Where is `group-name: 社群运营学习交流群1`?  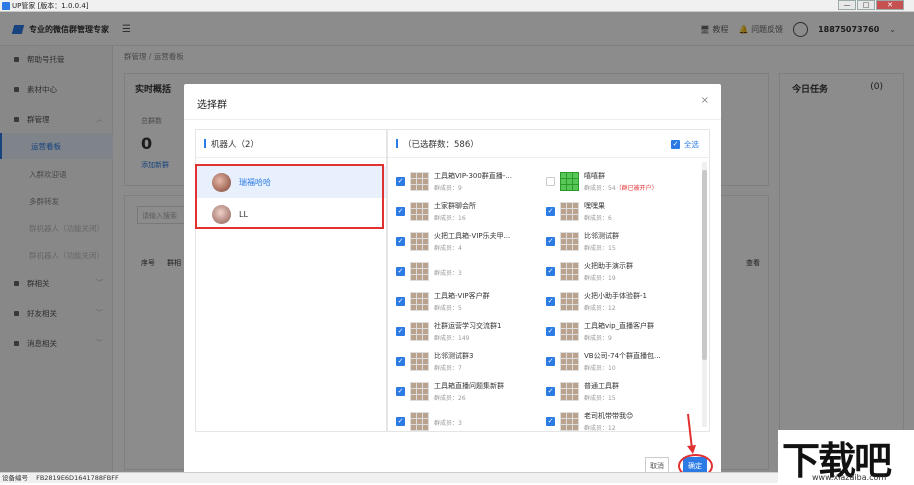
group-name: 社群运营学习交流群1 is located at coordinates (468, 325).